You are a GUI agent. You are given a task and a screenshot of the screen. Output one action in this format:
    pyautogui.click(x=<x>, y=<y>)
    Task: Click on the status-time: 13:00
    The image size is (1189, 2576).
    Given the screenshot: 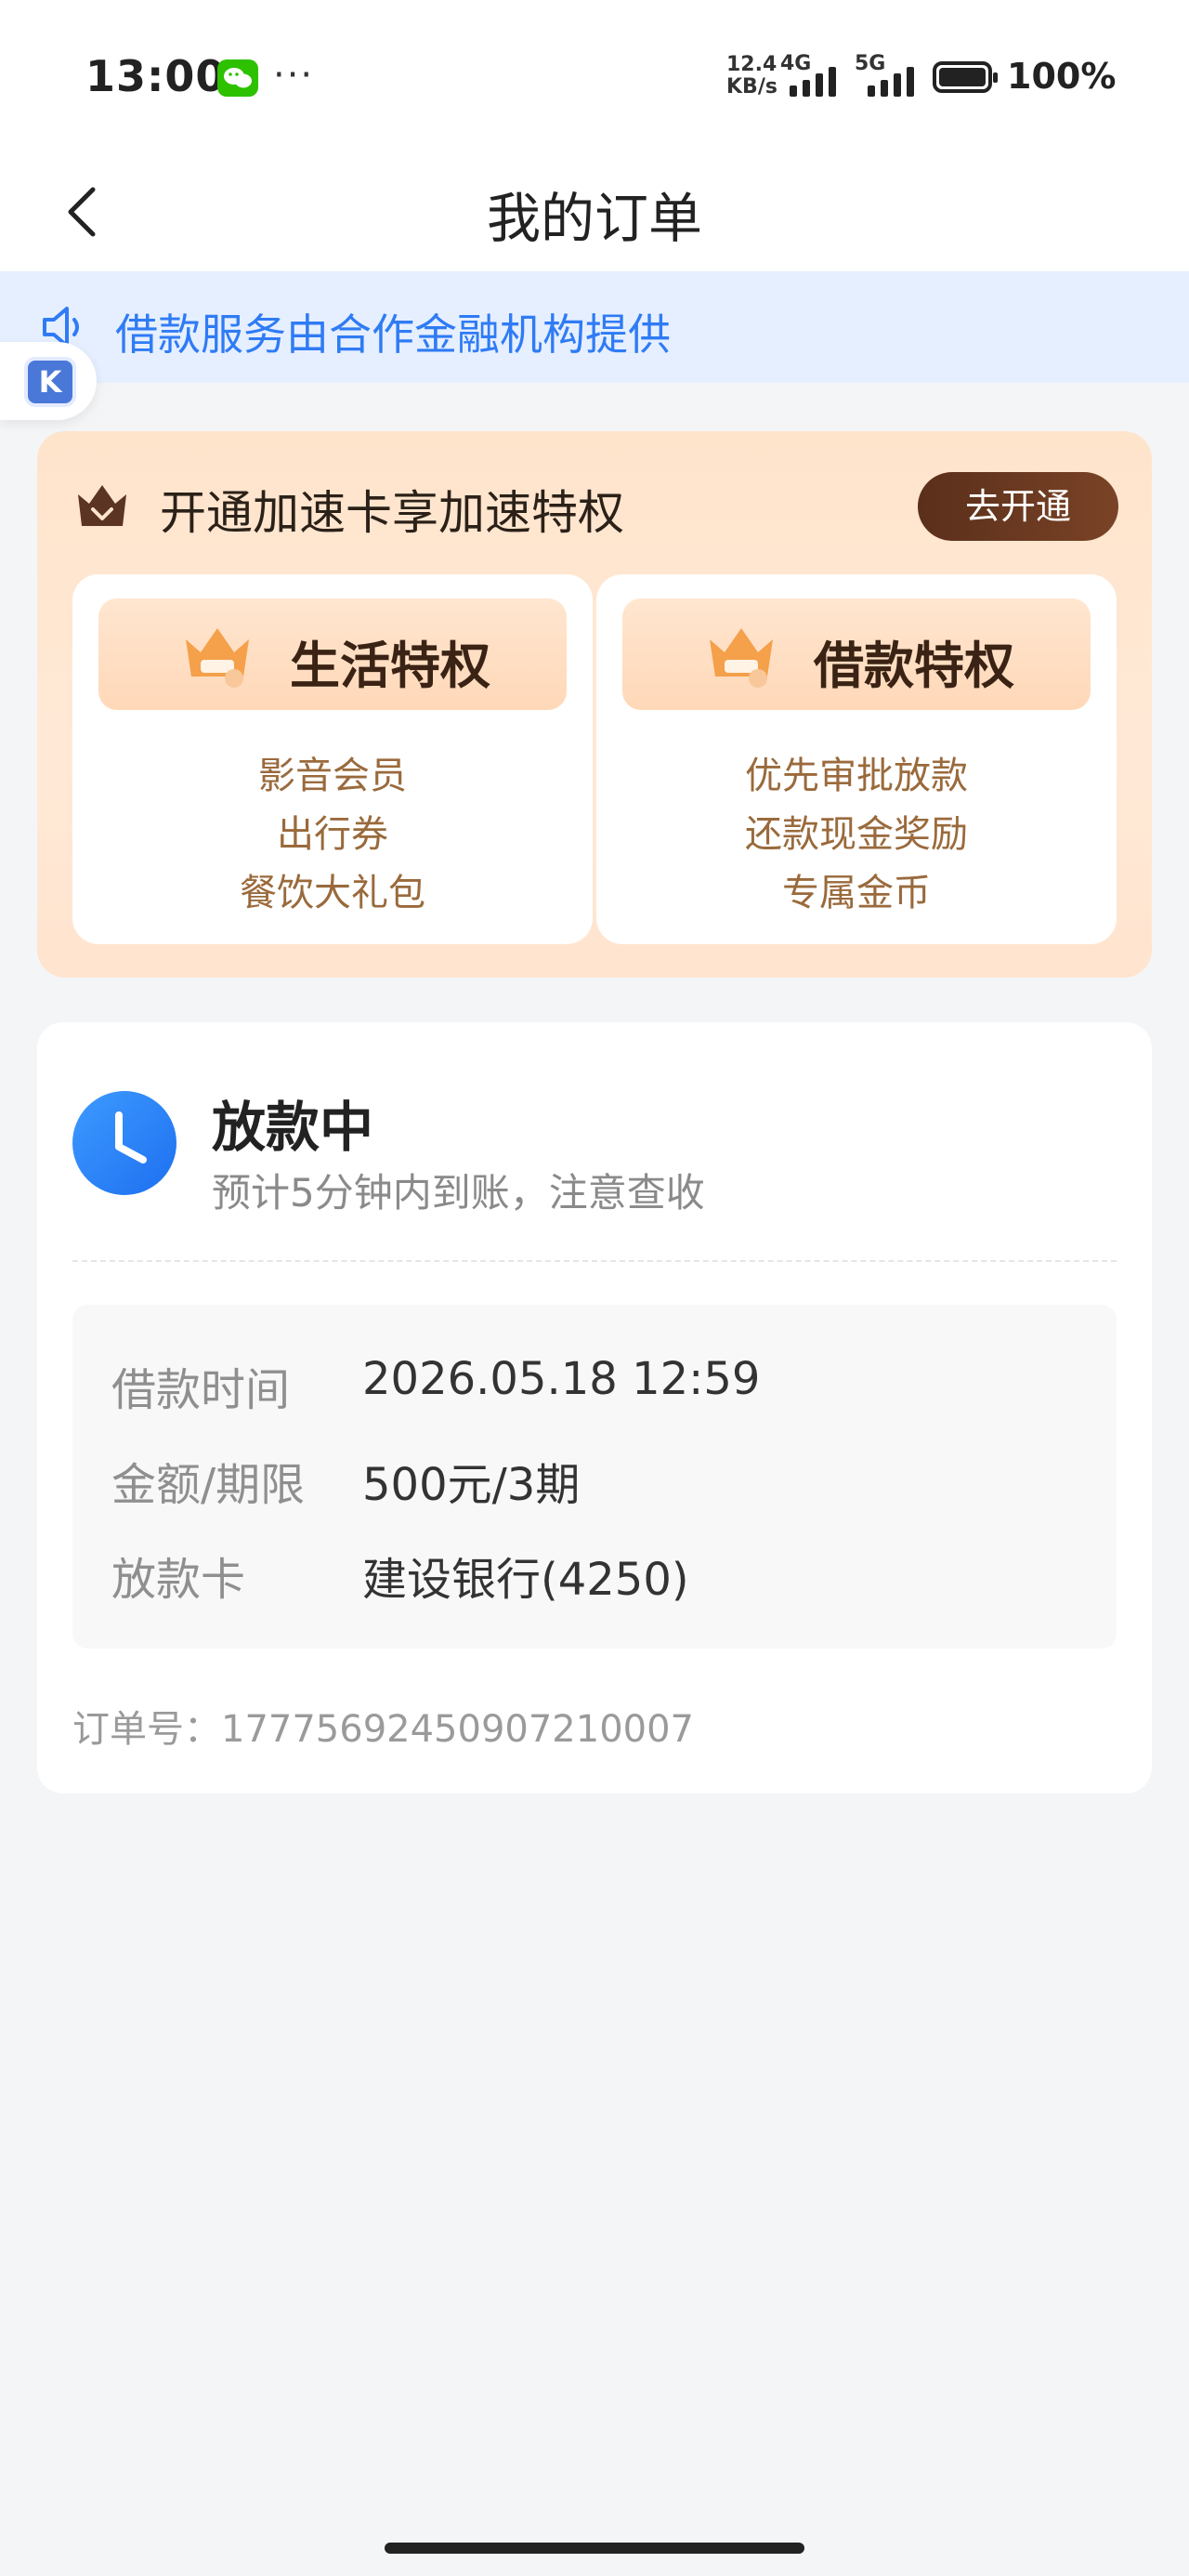 What is the action you would take?
    pyautogui.click(x=156, y=76)
    